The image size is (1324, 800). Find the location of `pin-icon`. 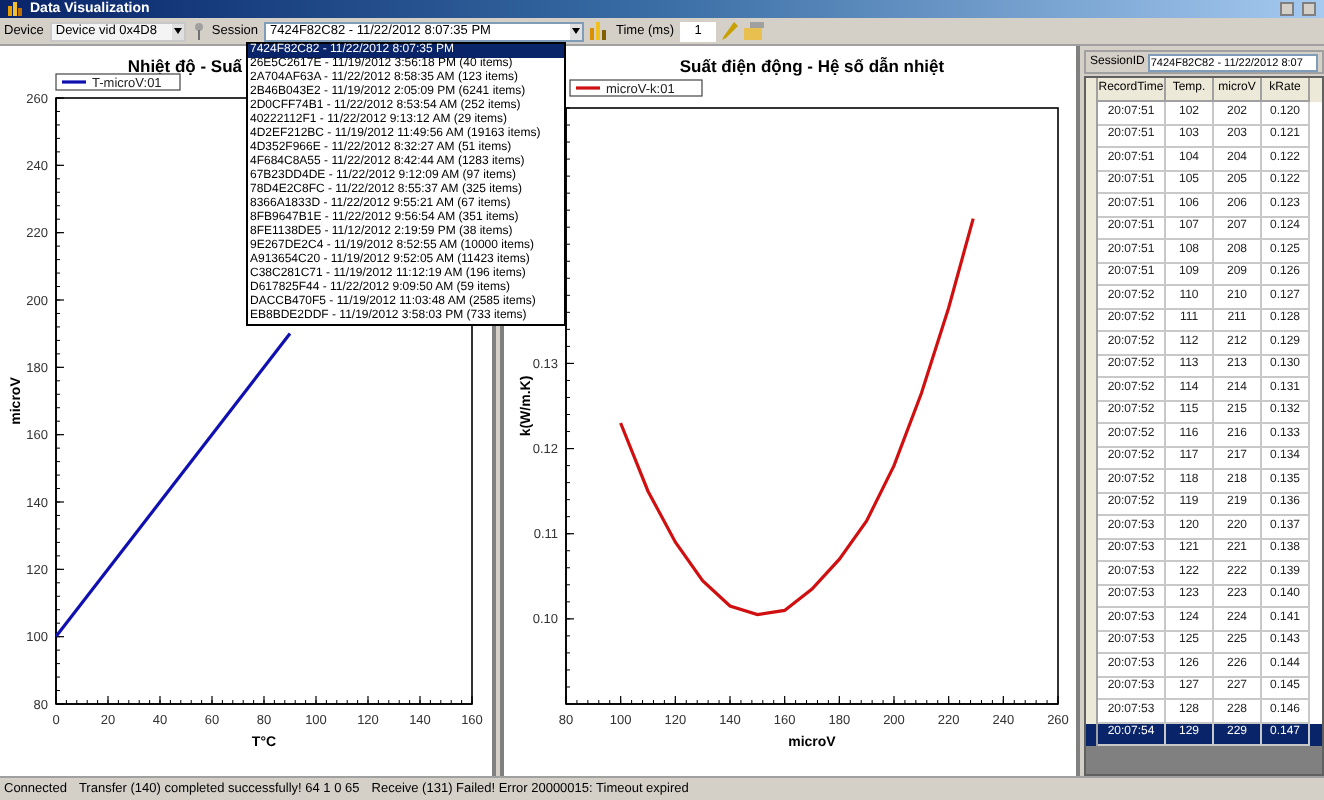

pin-icon is located at coordinates (198, 31).